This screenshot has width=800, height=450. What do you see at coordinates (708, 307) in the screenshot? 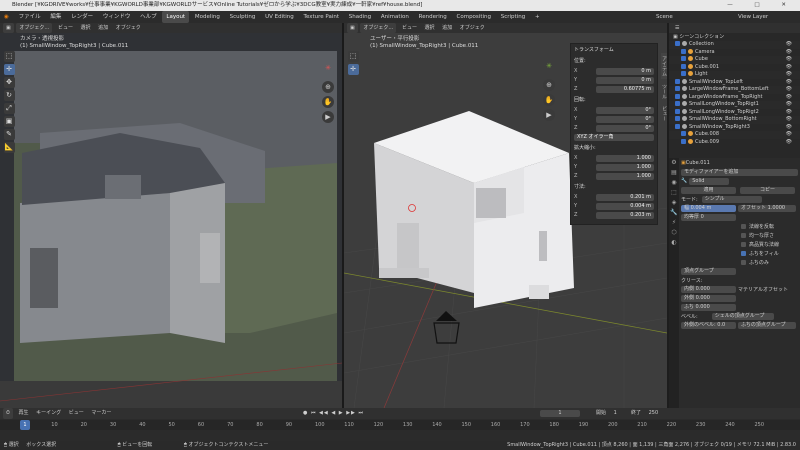
I see `crease-rim-field: ふち 0.000` at bounding box center [708, 307].